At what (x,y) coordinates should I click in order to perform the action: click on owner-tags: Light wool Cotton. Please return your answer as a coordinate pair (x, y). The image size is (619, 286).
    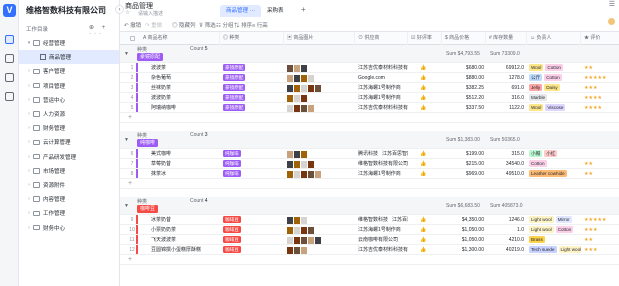
    Looking at the image, I should click on (555, 230).